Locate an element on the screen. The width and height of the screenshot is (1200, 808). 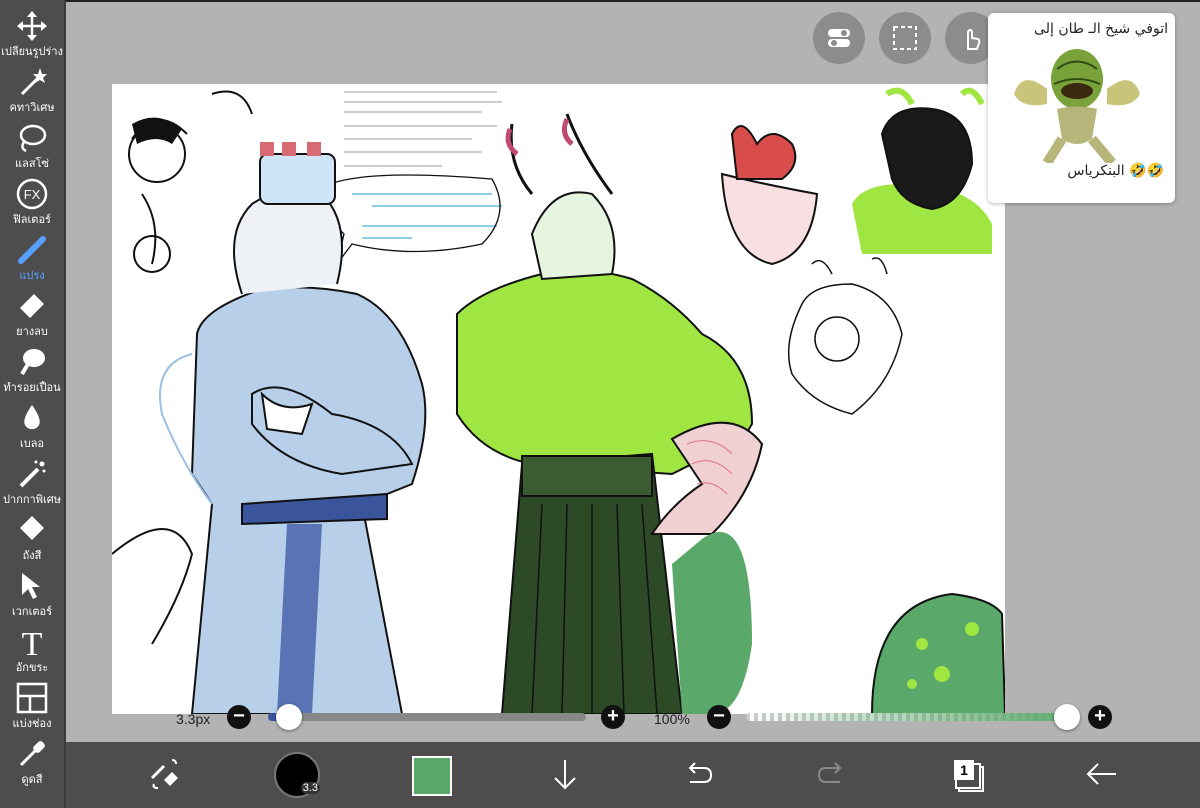
brush-size-track is located at coordinates (427, 717).